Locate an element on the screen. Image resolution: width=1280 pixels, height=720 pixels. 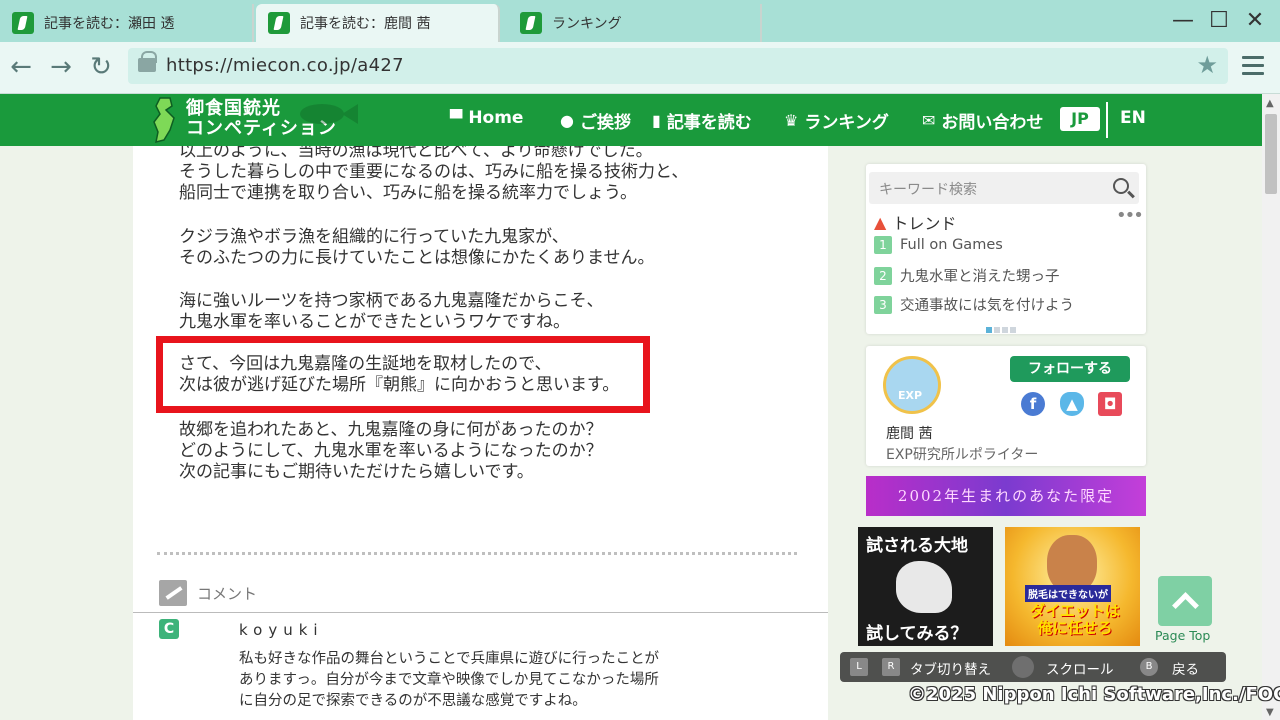
reload-button: ↻ is located at coordinates (101, 67).